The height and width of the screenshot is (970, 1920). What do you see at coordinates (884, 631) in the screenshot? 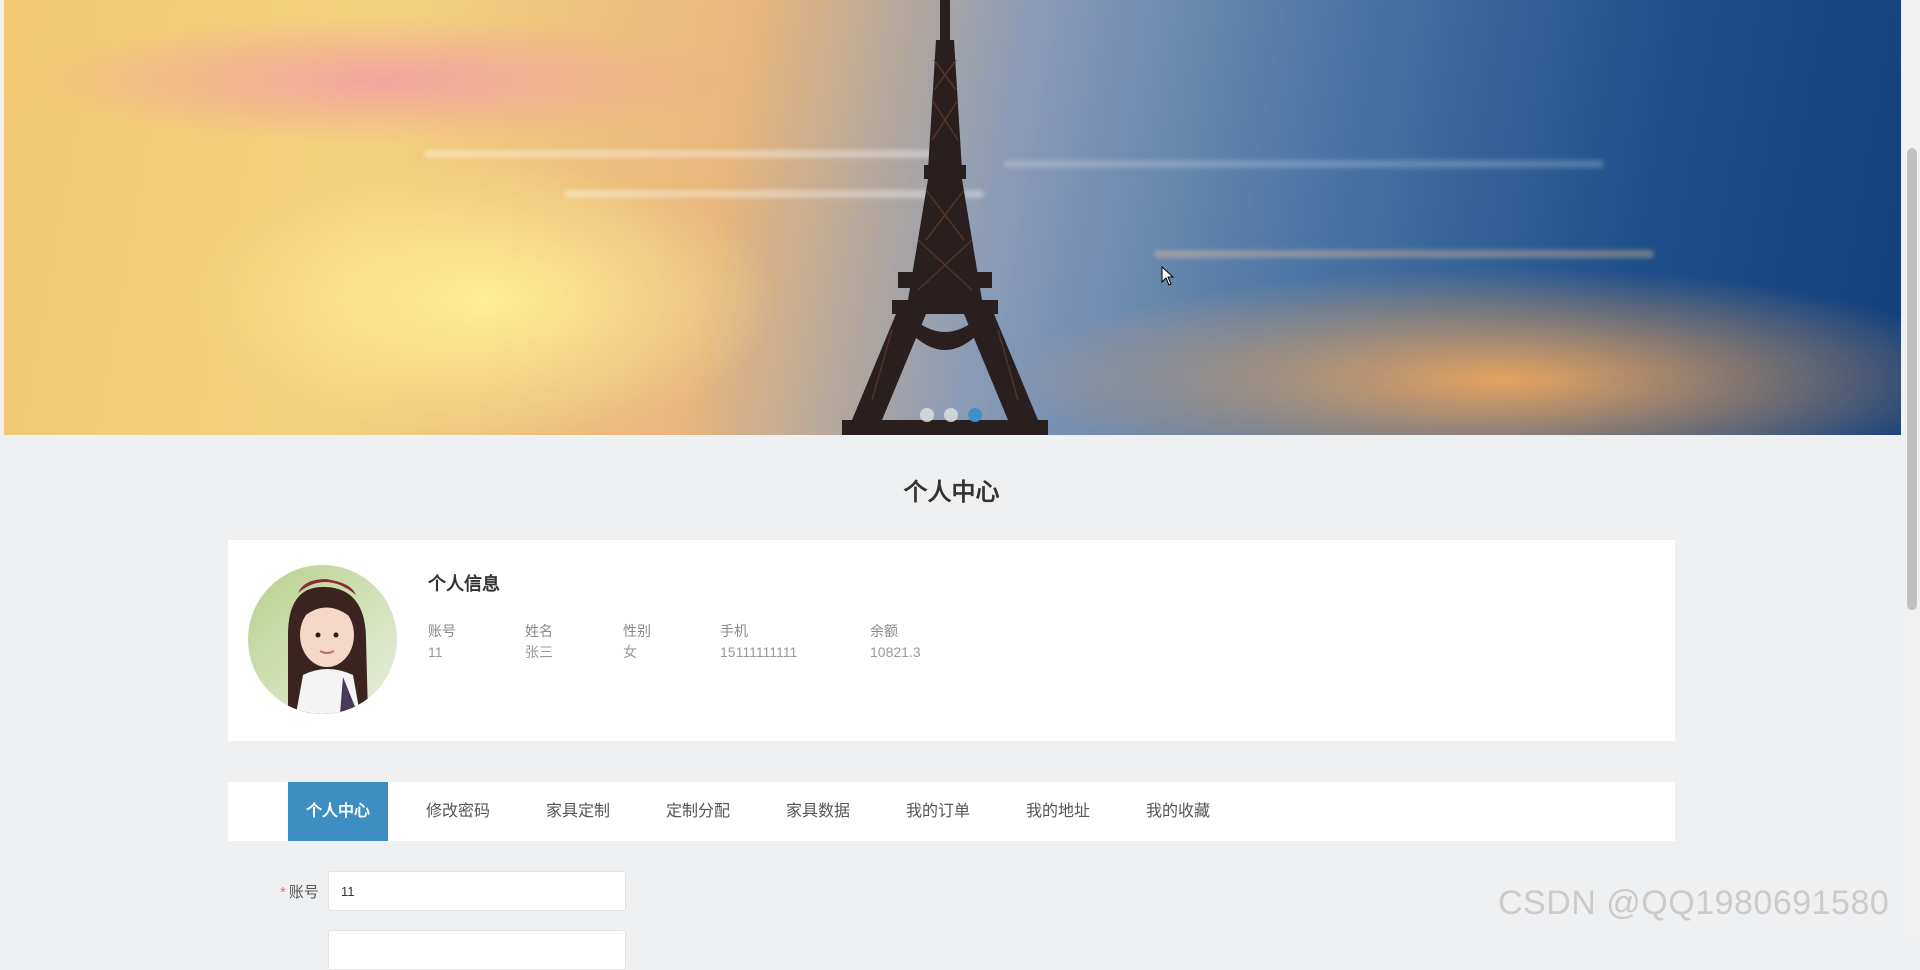
I see `field-label: 余额` at bounding box center [884, 631].